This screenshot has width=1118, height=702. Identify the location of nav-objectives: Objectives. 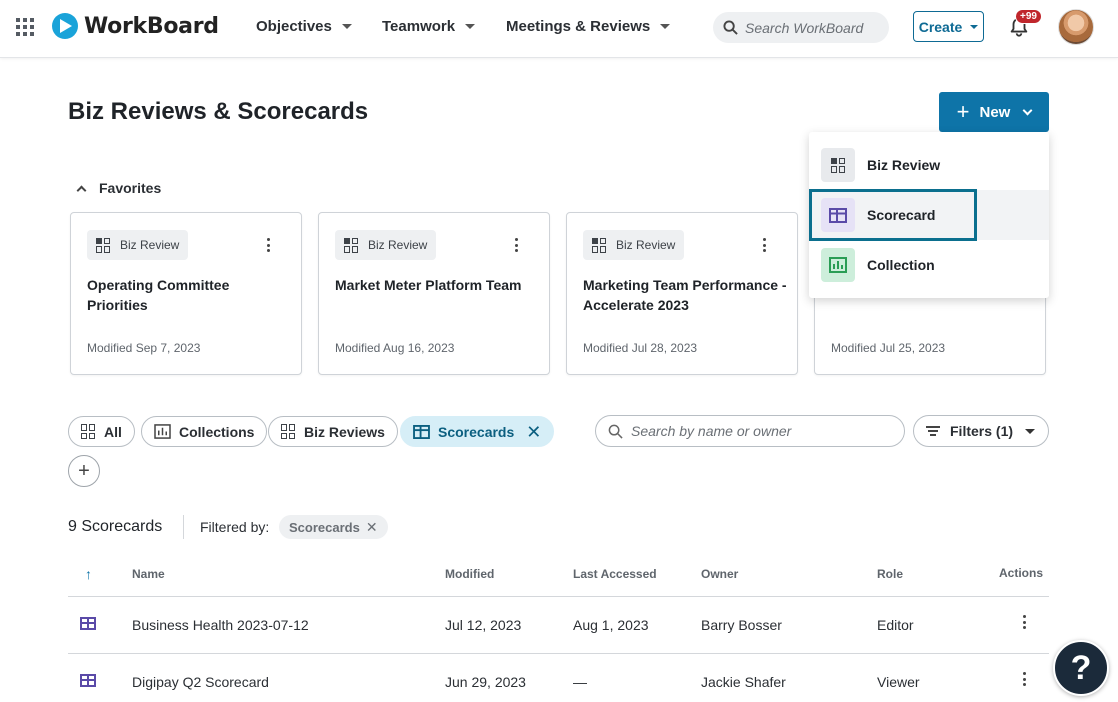
(304, 26).